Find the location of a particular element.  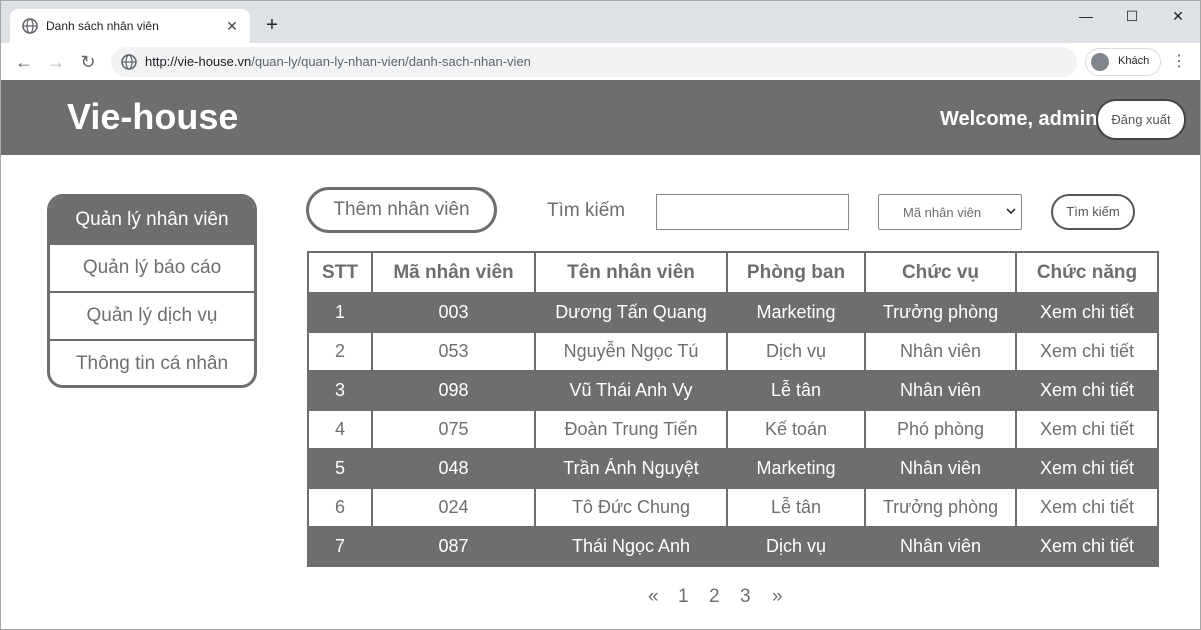

search-filter-select: Mã nhân viên is located at coordinates (950, 212).